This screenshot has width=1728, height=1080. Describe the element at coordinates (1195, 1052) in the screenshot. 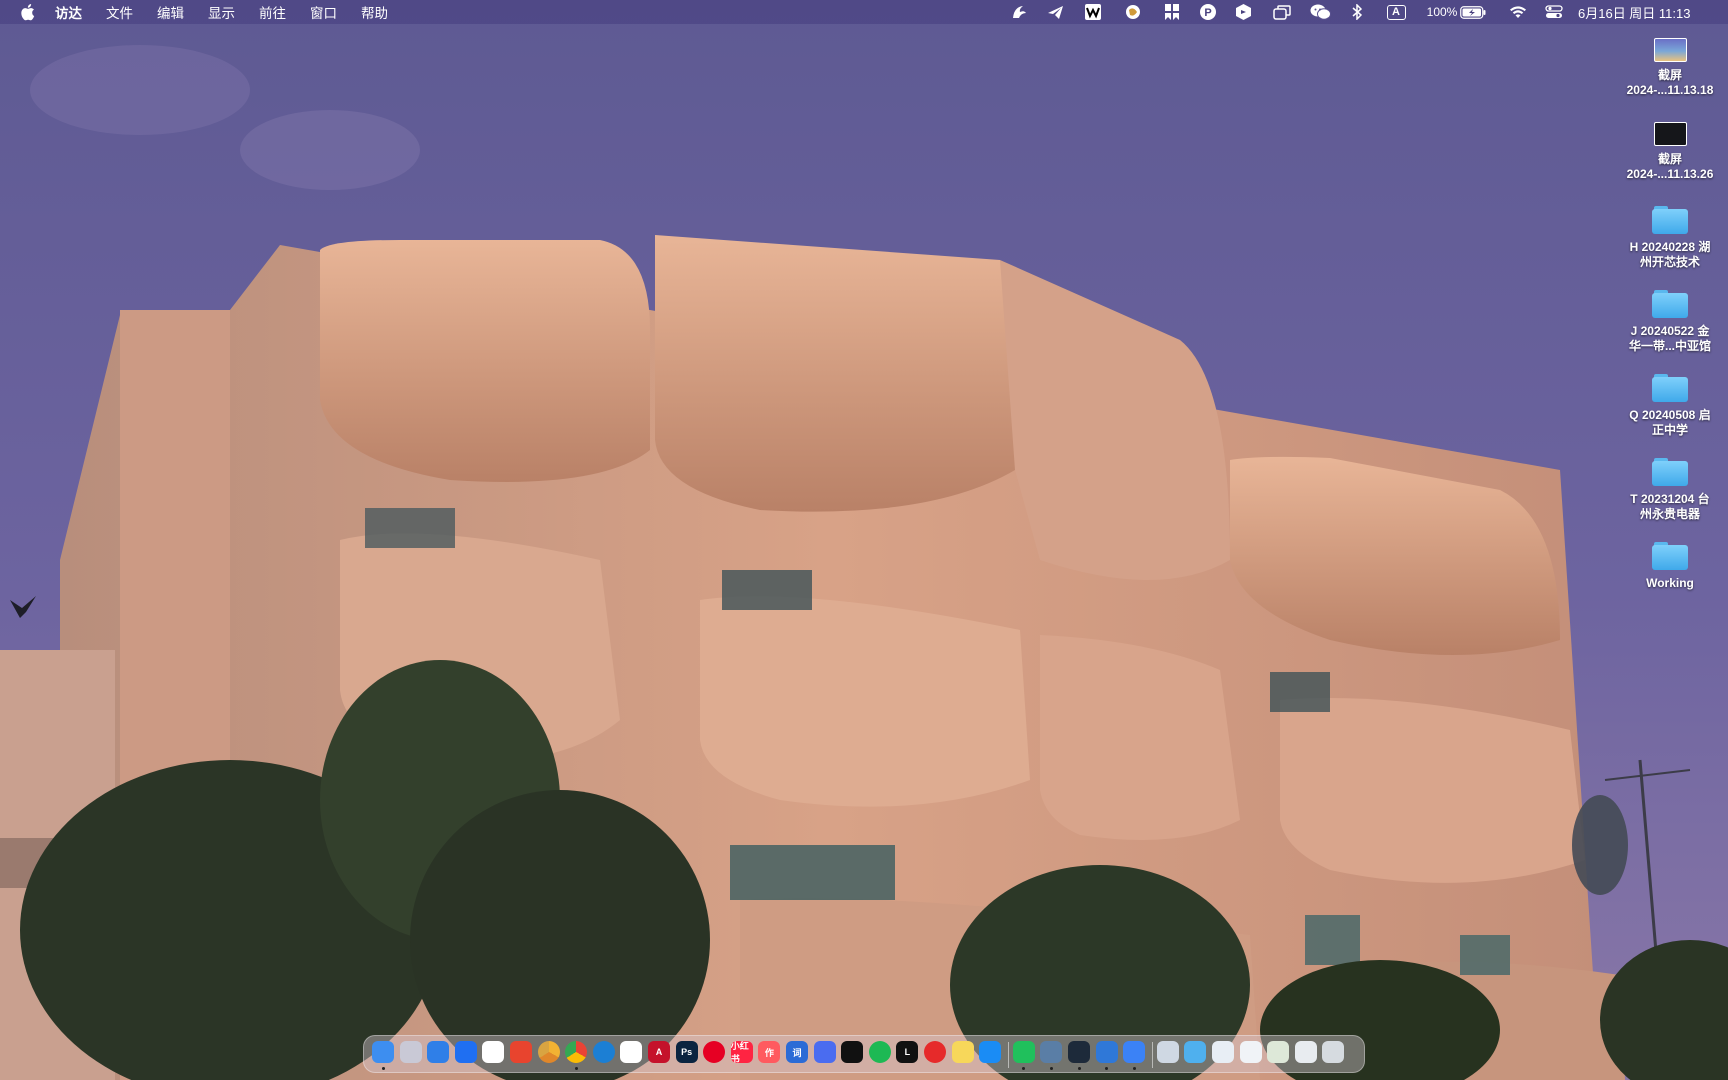

I see `downloads-folder-icon` at that location.